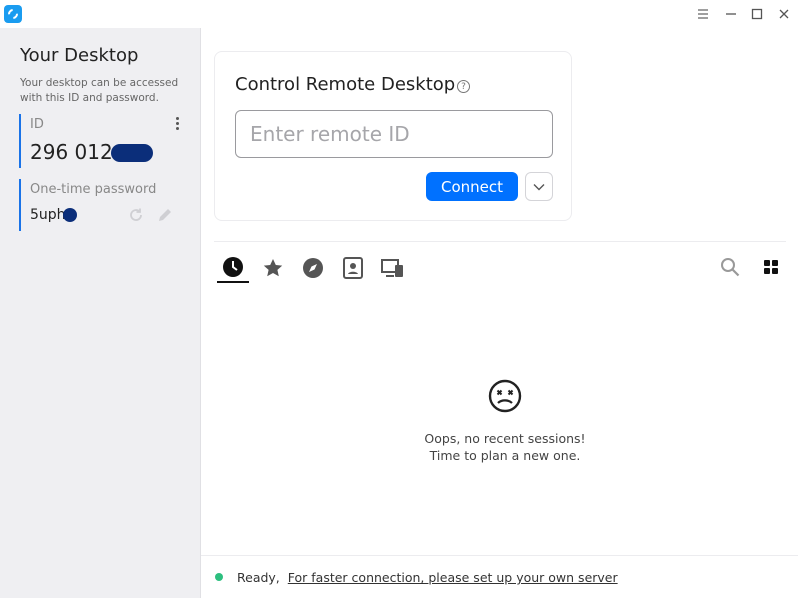 This screenshot has width=798, height=598. I want to click on grid-view-icon, so click(771, 267).